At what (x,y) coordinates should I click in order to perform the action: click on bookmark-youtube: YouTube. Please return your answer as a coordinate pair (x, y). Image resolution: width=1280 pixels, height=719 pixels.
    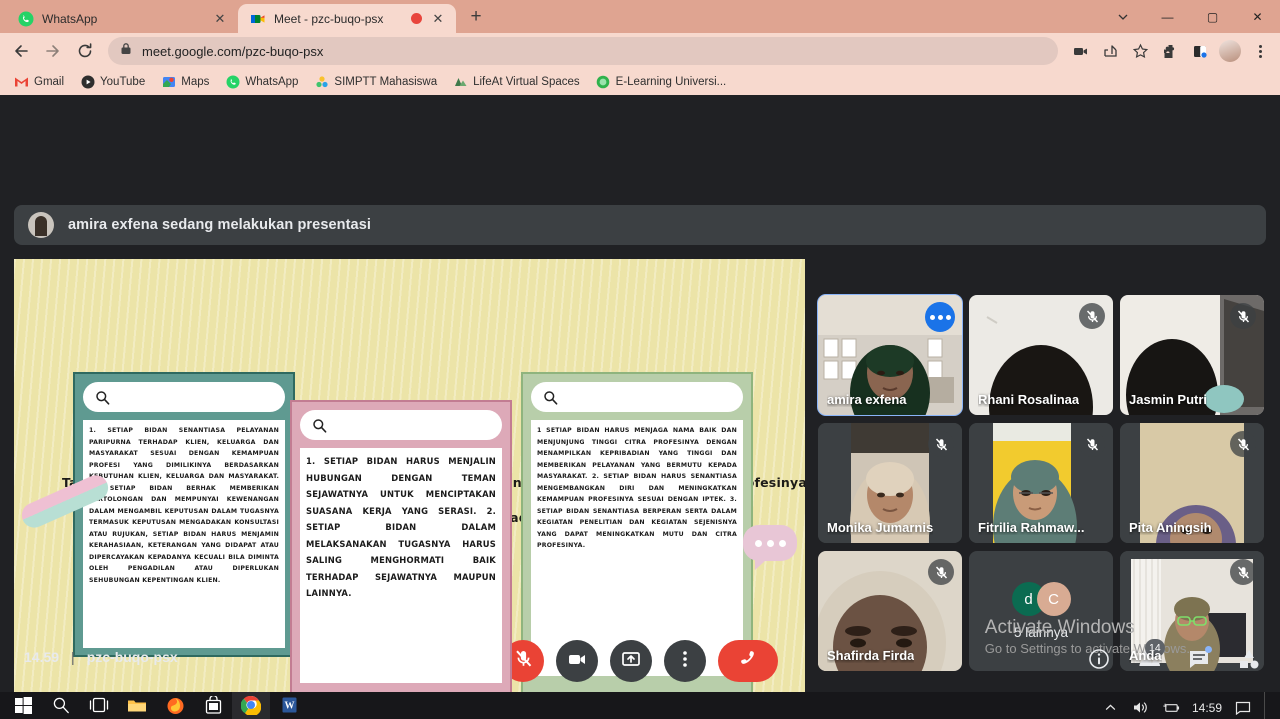
    Looking at the image, I should click on (112, 82).